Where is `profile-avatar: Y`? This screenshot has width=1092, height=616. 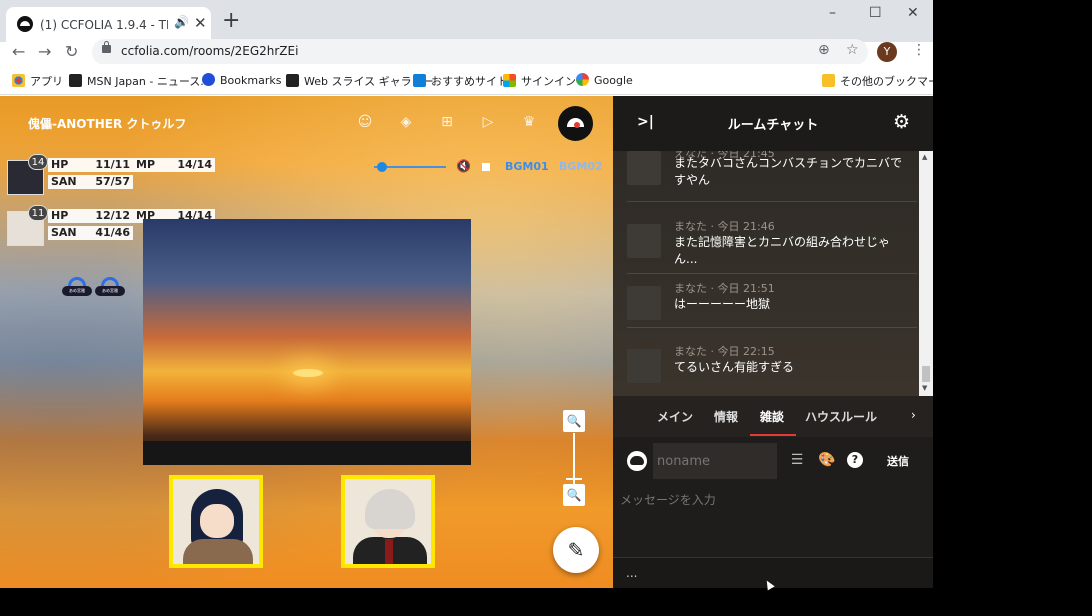
profile-avatar: Y is located at coordinates (887, 52).